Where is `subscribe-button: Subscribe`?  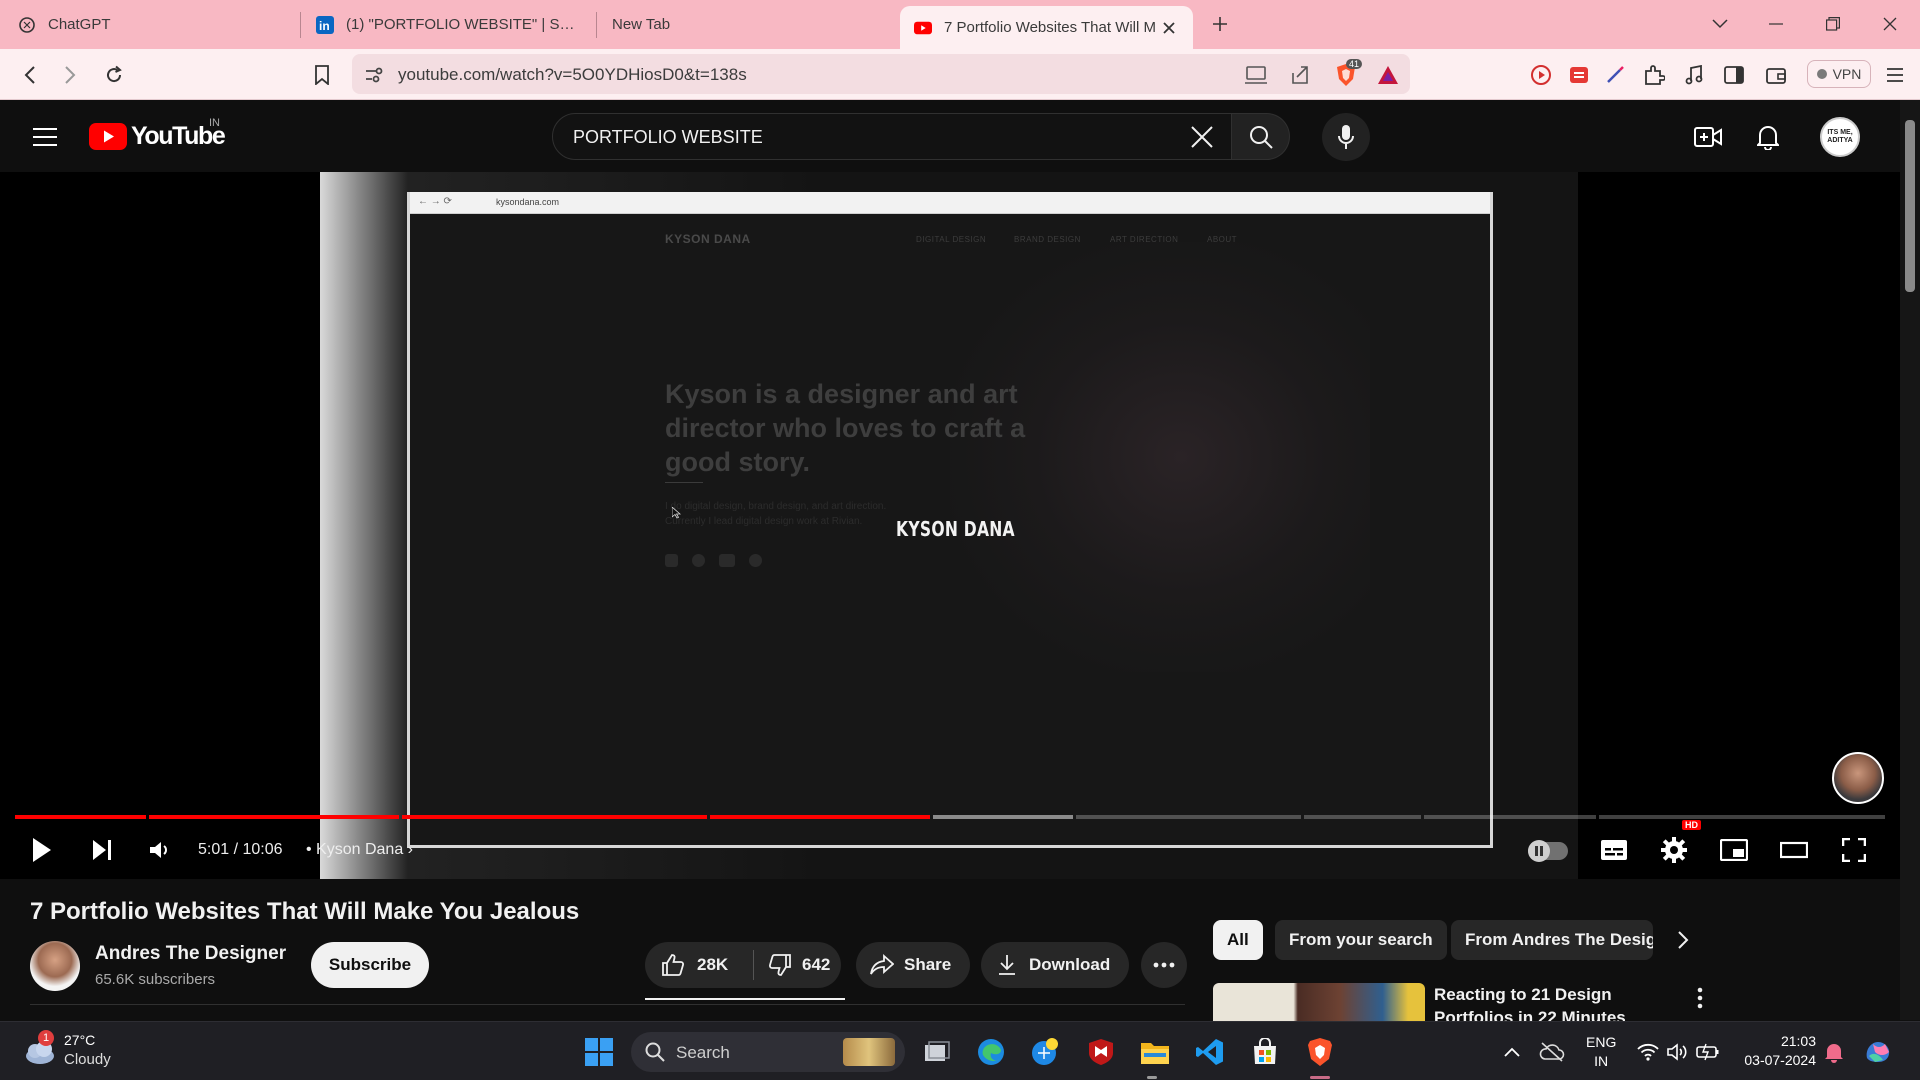
subscribe-button: Subscribe is located at coordinates (370, 965).